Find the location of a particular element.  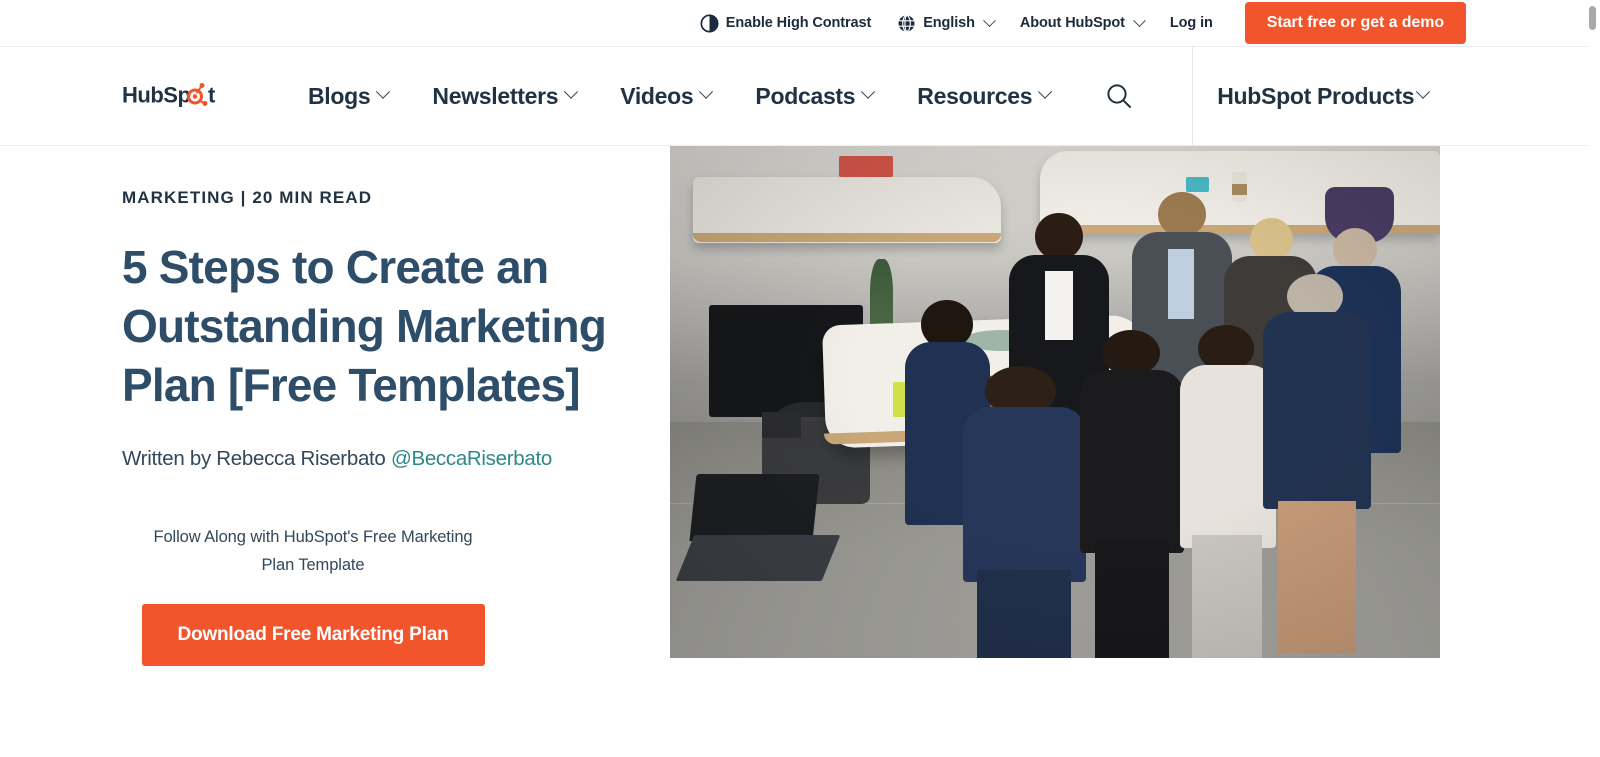

nav-item-resources-label: Resources is located at coordinates (975, 95).